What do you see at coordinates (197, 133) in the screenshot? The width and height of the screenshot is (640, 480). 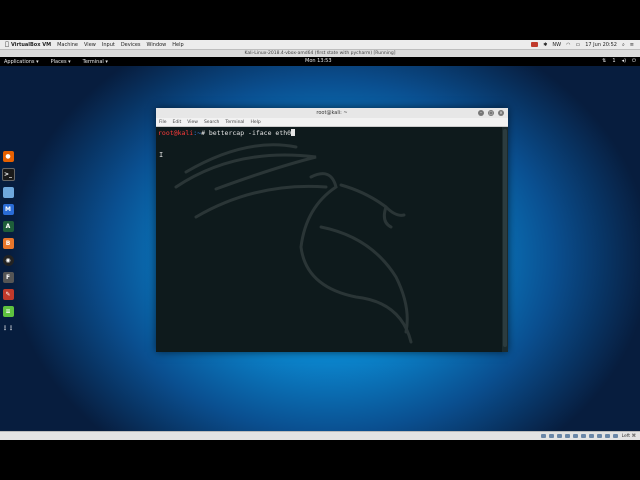 I see `prompt-path: :~` at bounding box center [197, 133].